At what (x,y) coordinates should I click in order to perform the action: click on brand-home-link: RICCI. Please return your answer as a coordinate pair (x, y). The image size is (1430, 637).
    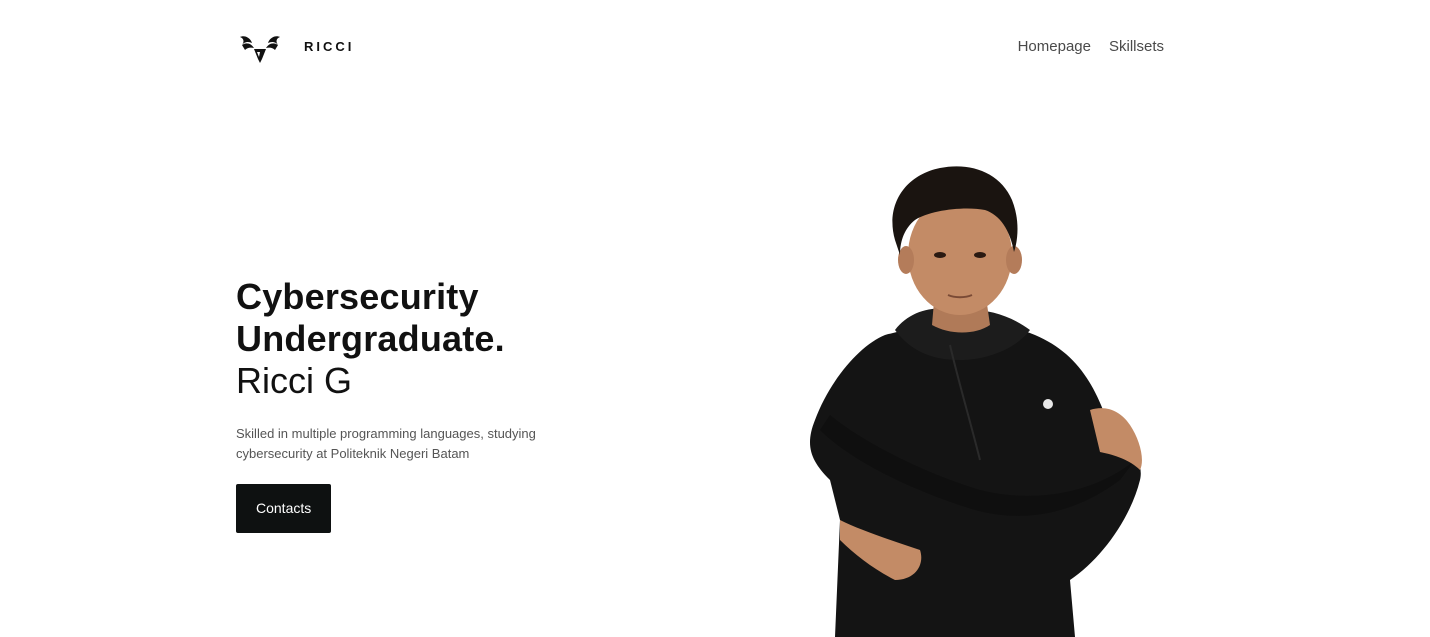
    Looking at the image, I should click on (295, 46).